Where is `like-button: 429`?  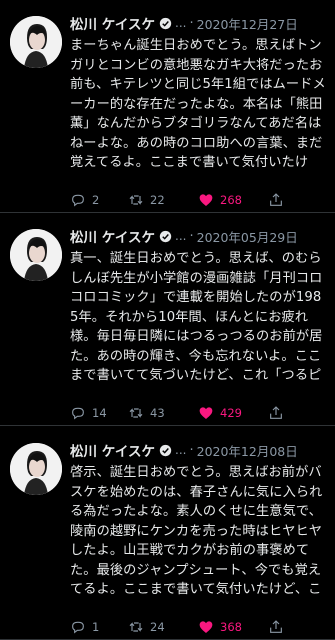 like-button: 429 is located at coordinates (233, 413).